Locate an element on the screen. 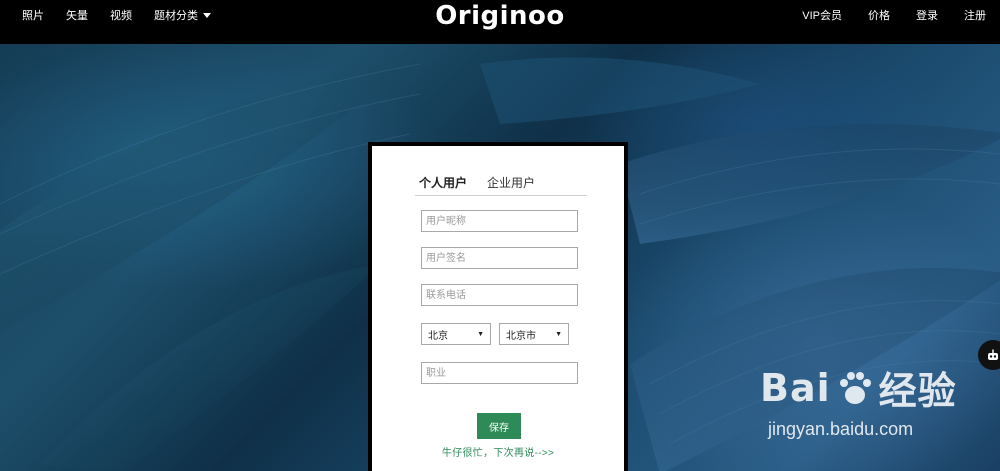  paw-icon is located at coordinates (855, 387).